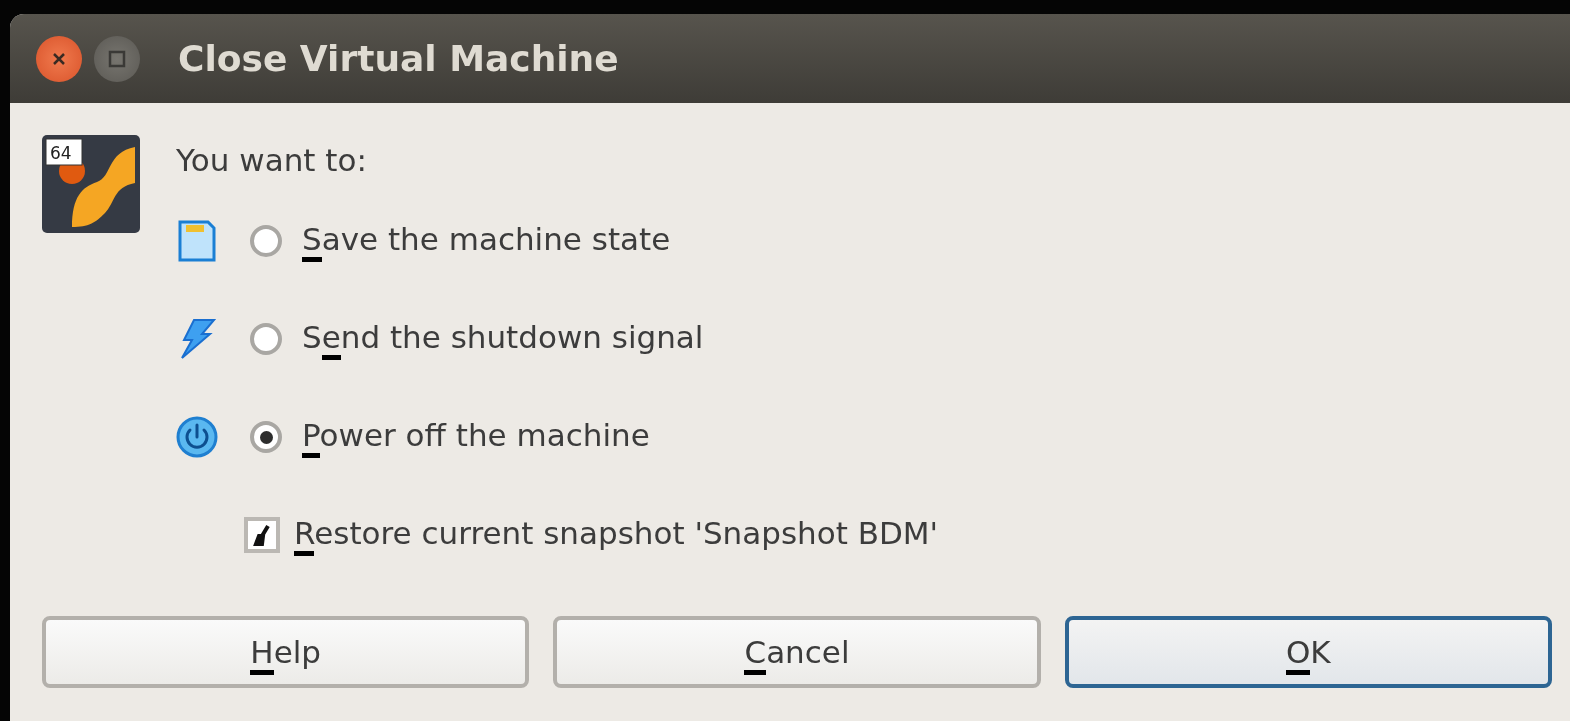 This screenshot has height=721, width=1570. Describe the element at coordinates (197, 241) in the screenshot. I see `memory-card-icon` at that location.